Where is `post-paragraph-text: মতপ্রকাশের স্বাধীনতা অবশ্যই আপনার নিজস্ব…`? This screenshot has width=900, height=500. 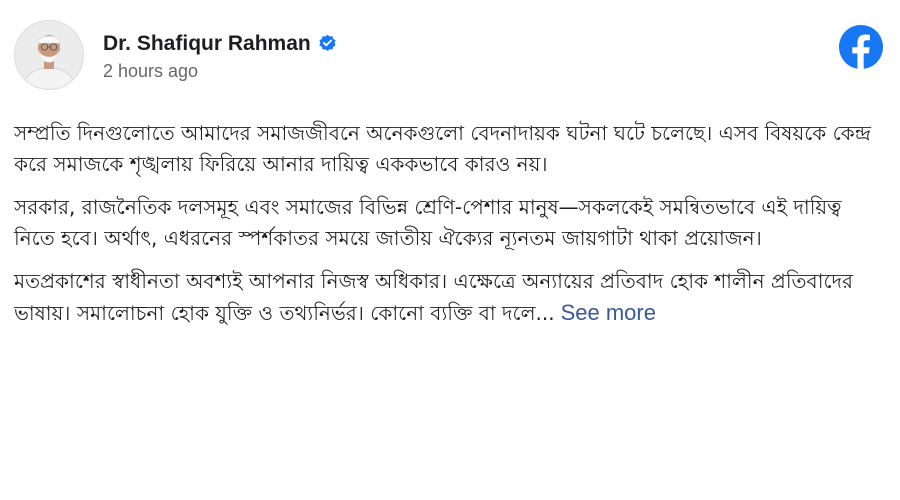 post-paragraph-text: মতপ্রকাশের স্বাধীনতা অবশ্যই আপনার নিজস্ব… is located at coordinates (434, 297).